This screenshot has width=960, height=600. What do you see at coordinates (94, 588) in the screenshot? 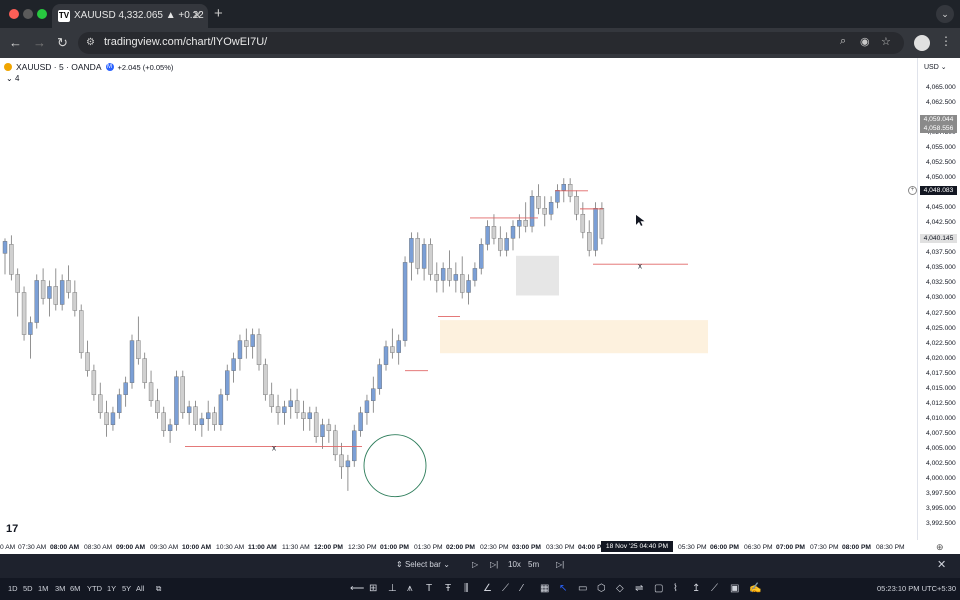
I see `timeframe-ytd: YTD` at bounding box center [94, 588].